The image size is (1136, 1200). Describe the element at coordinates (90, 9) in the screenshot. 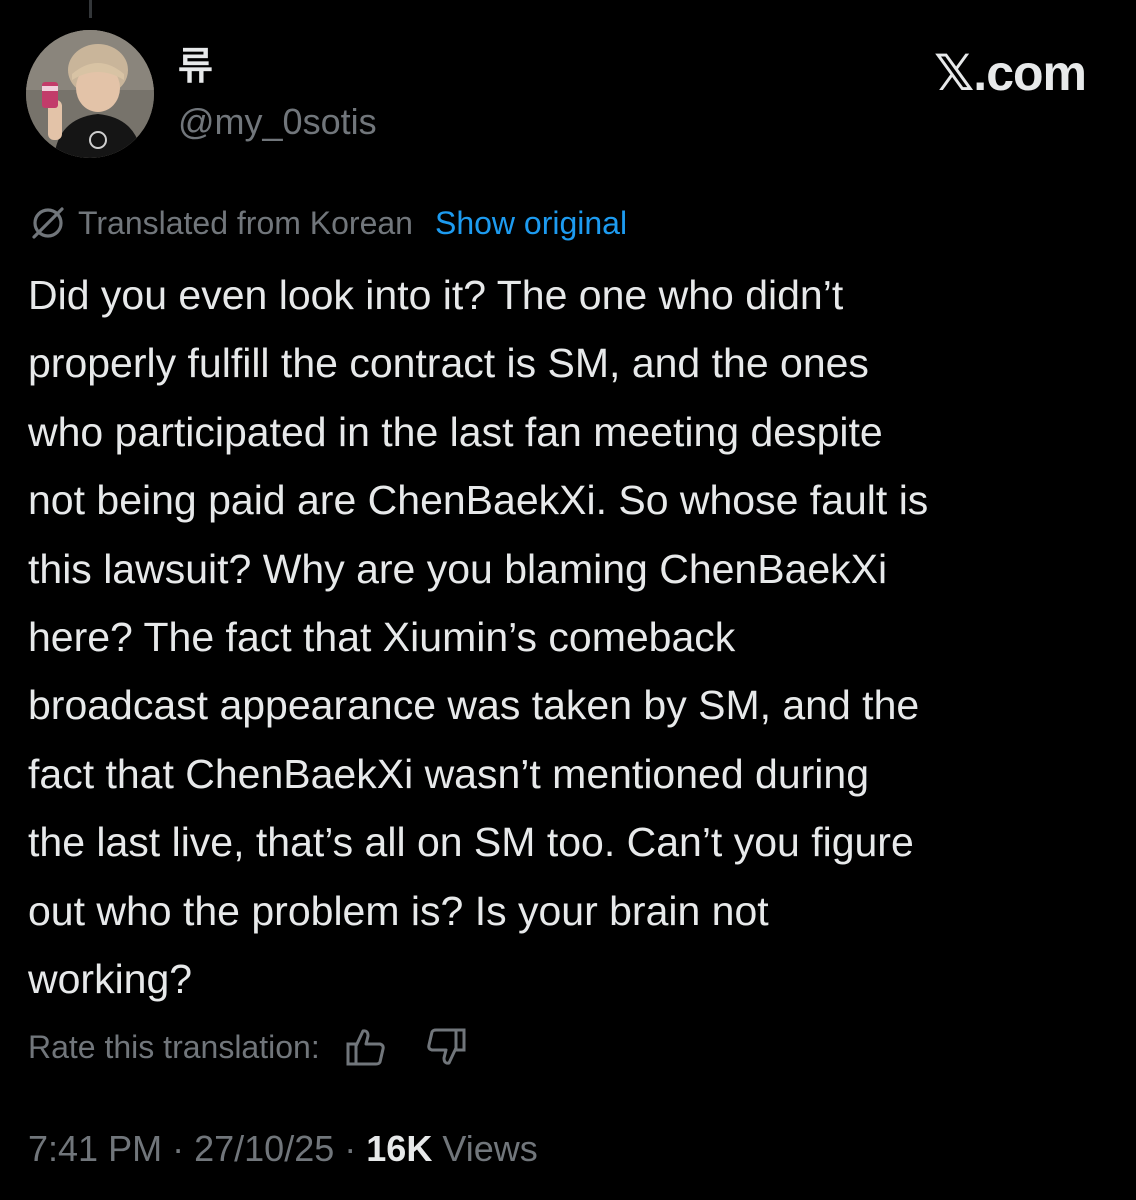

I see `thread-connector-line` at that location.